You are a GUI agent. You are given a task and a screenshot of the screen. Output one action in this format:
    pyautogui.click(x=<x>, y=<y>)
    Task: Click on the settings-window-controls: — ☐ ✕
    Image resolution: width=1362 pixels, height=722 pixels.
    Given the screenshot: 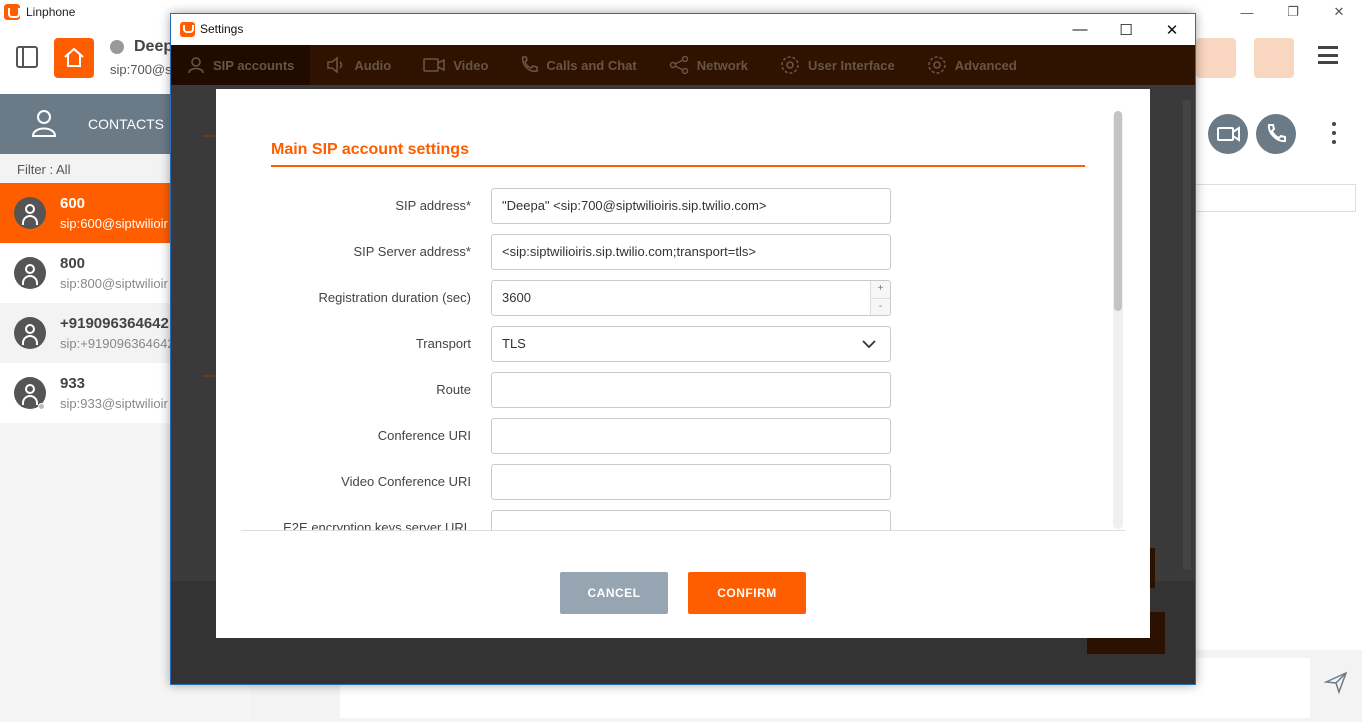 What is the action you would take?
    pyautogui.click(x=1126, y=29)
    